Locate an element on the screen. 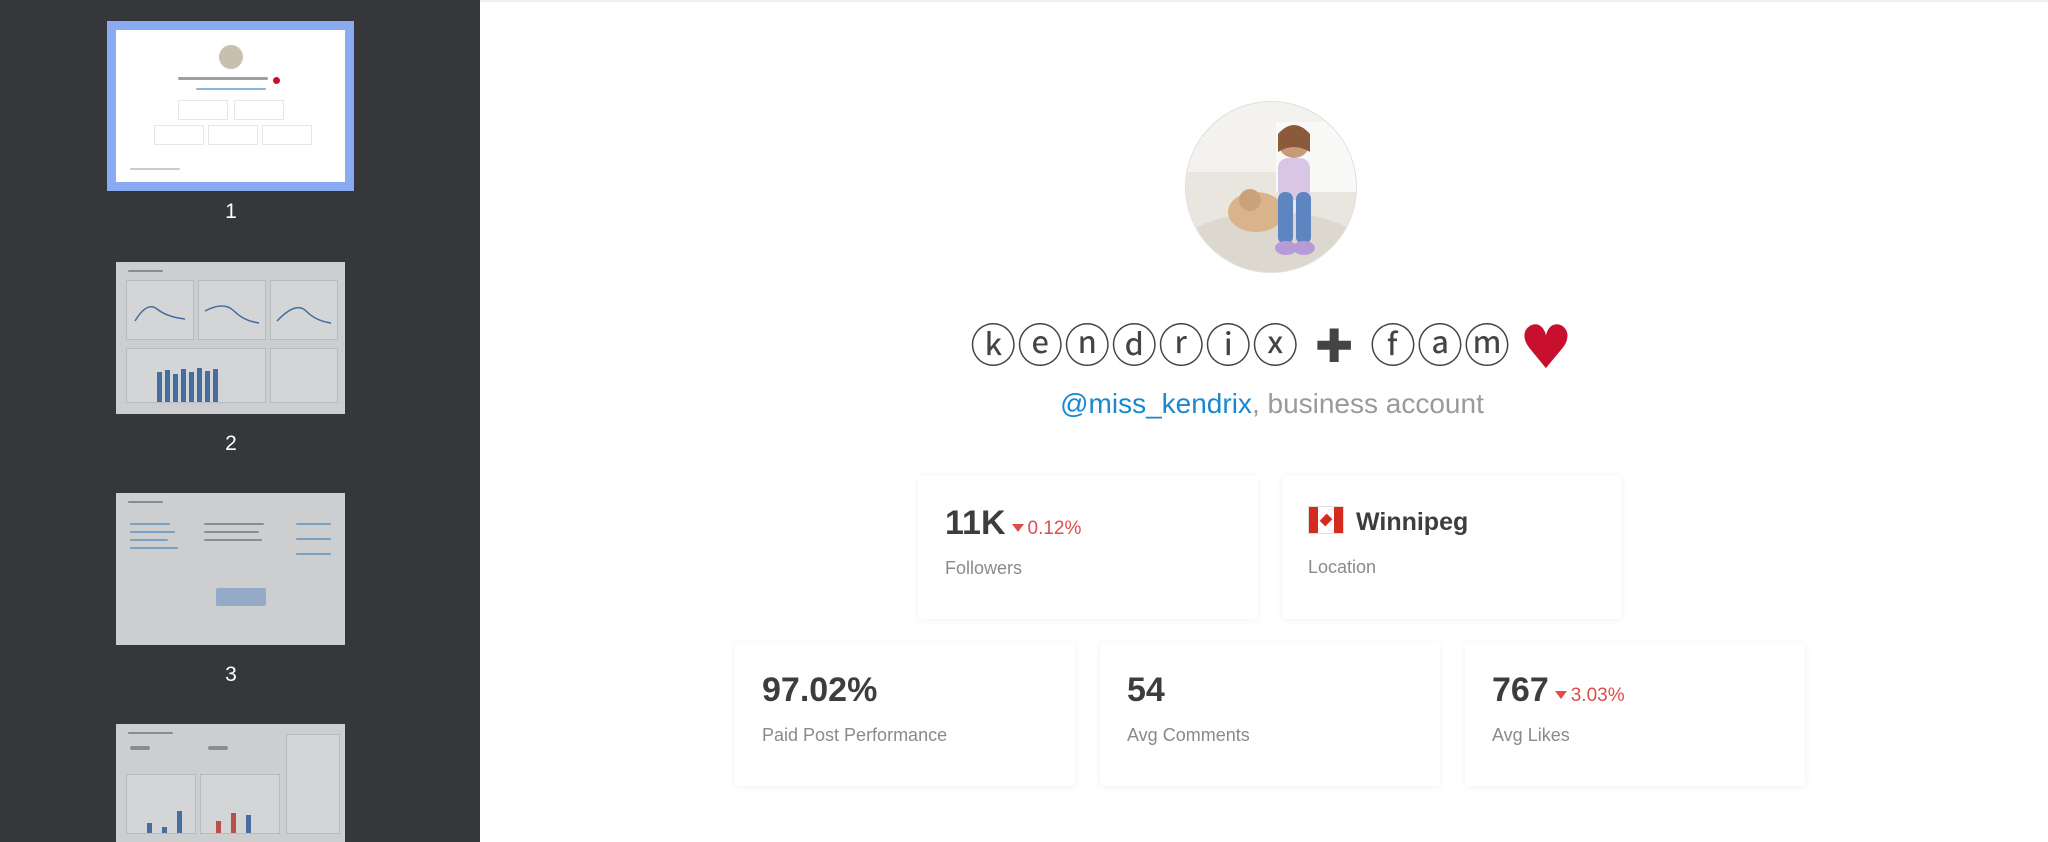  canada-flag-icon is located at coordinates (1326, 520).